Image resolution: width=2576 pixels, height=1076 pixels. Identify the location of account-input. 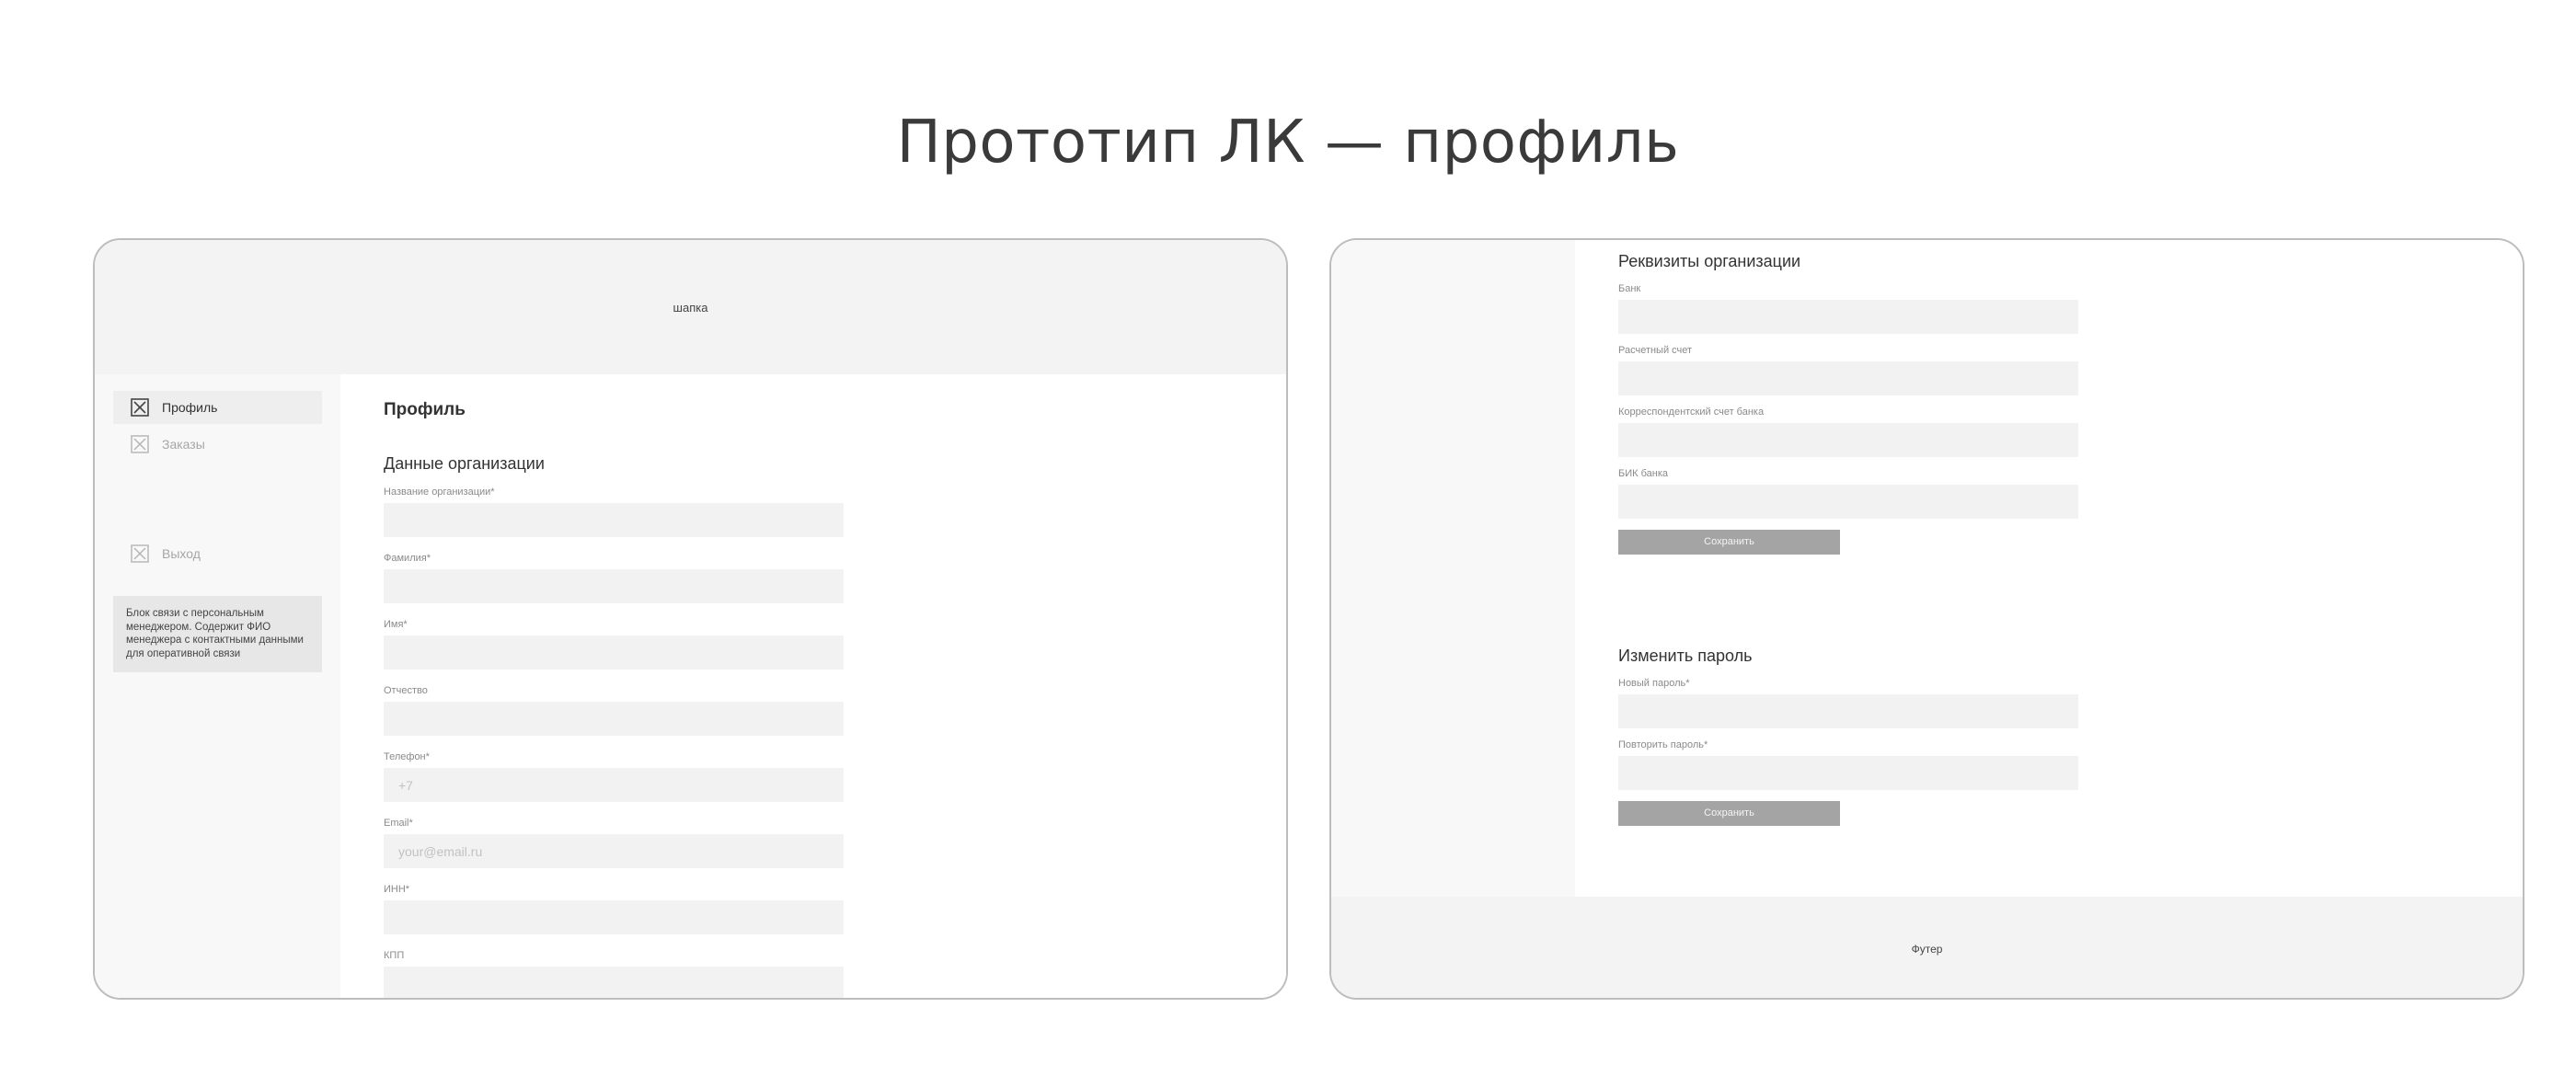
(1848, 378).